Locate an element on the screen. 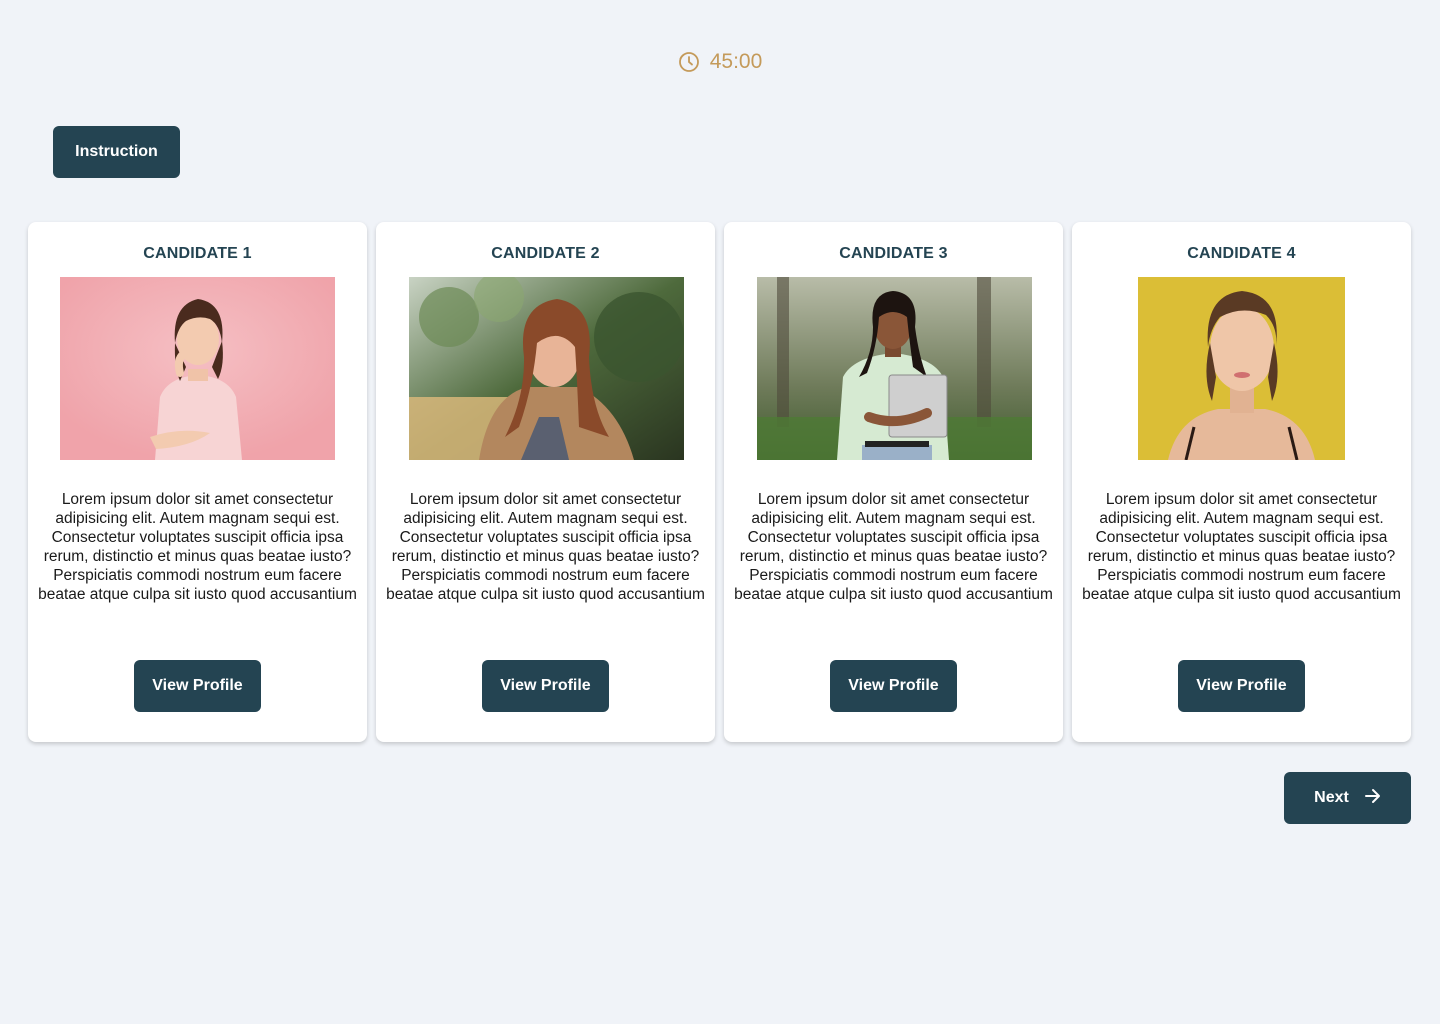 Image resolution: width=1440 pixels, height=1024 pixels. candidate-title: CANDIDATE 3 is located at coordinates (893, 253).